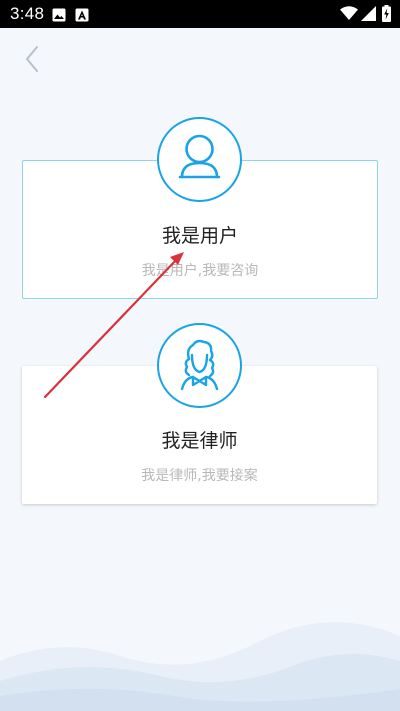  I want to click on user-card-title: 我是用户, so click(199, 236).